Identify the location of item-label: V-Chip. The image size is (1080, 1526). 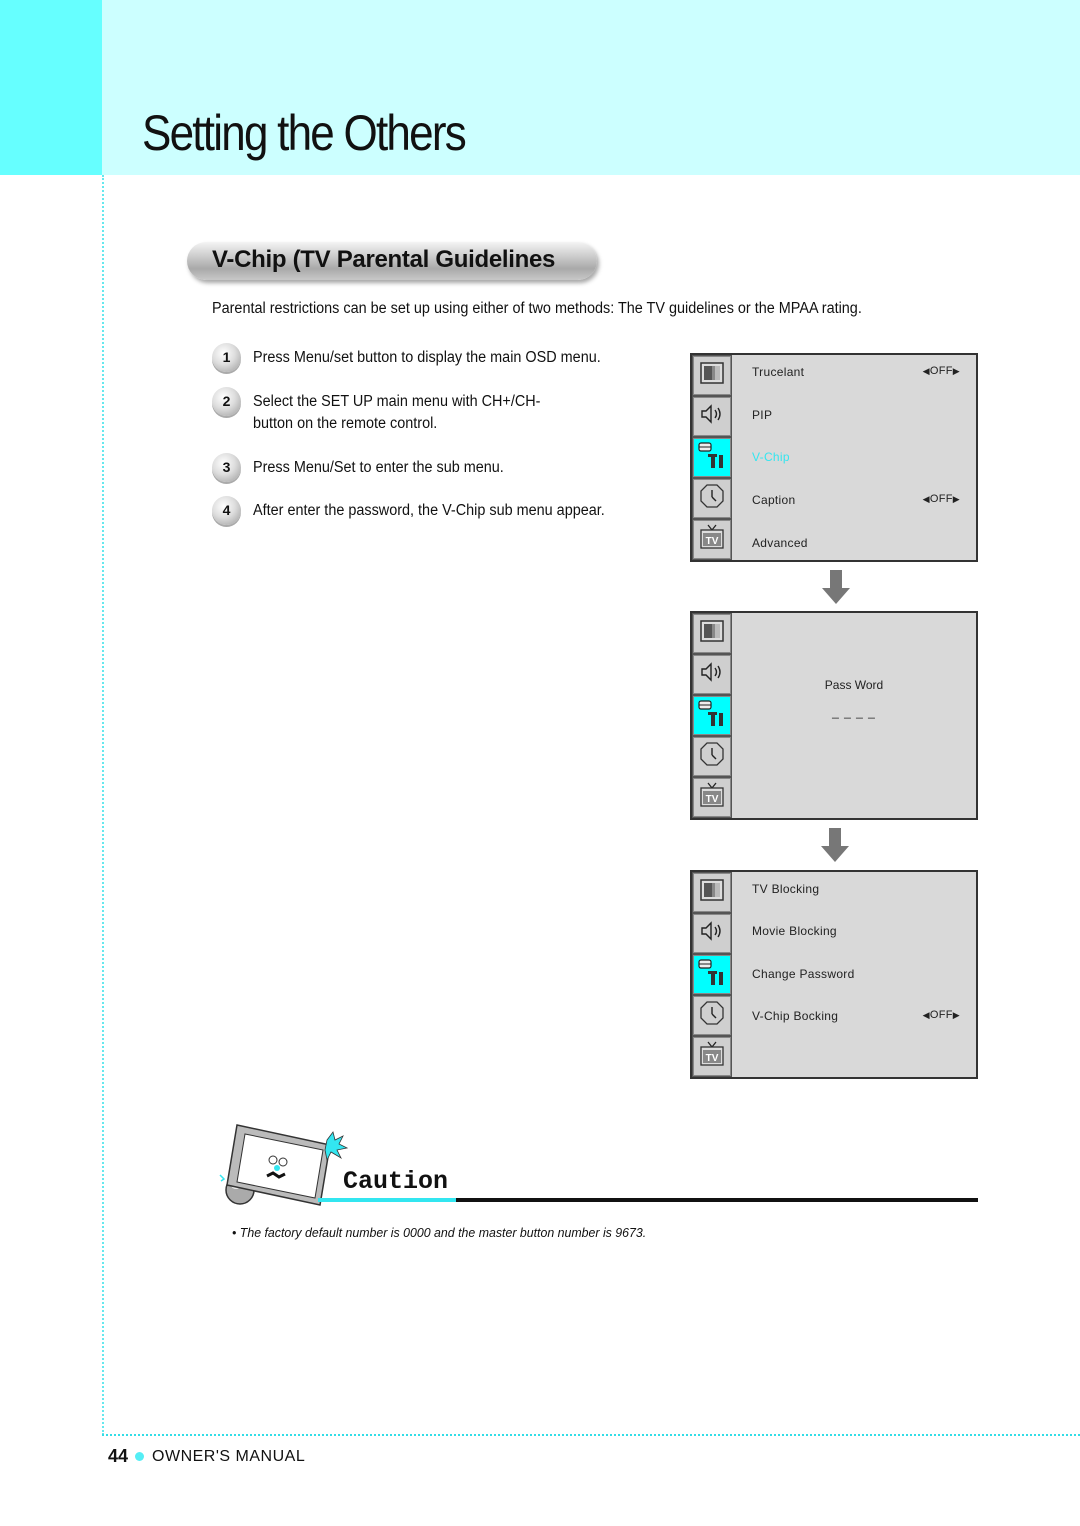
(771, 457).